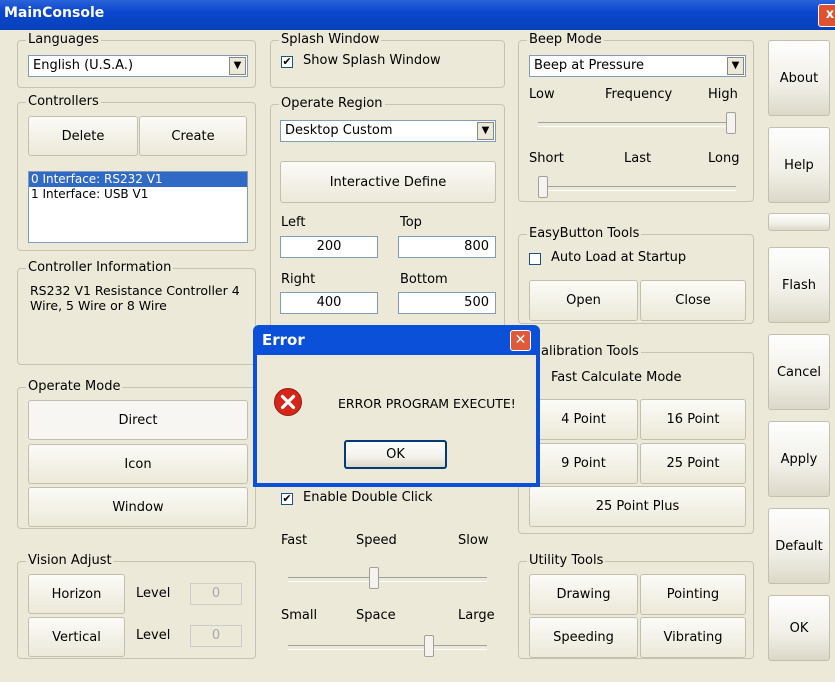 Image resolution: width=835 pixels, height=682 pixels. Describe the element at coordinates (583, 300) in the screenshot. I see `open-button: Open` at that location.